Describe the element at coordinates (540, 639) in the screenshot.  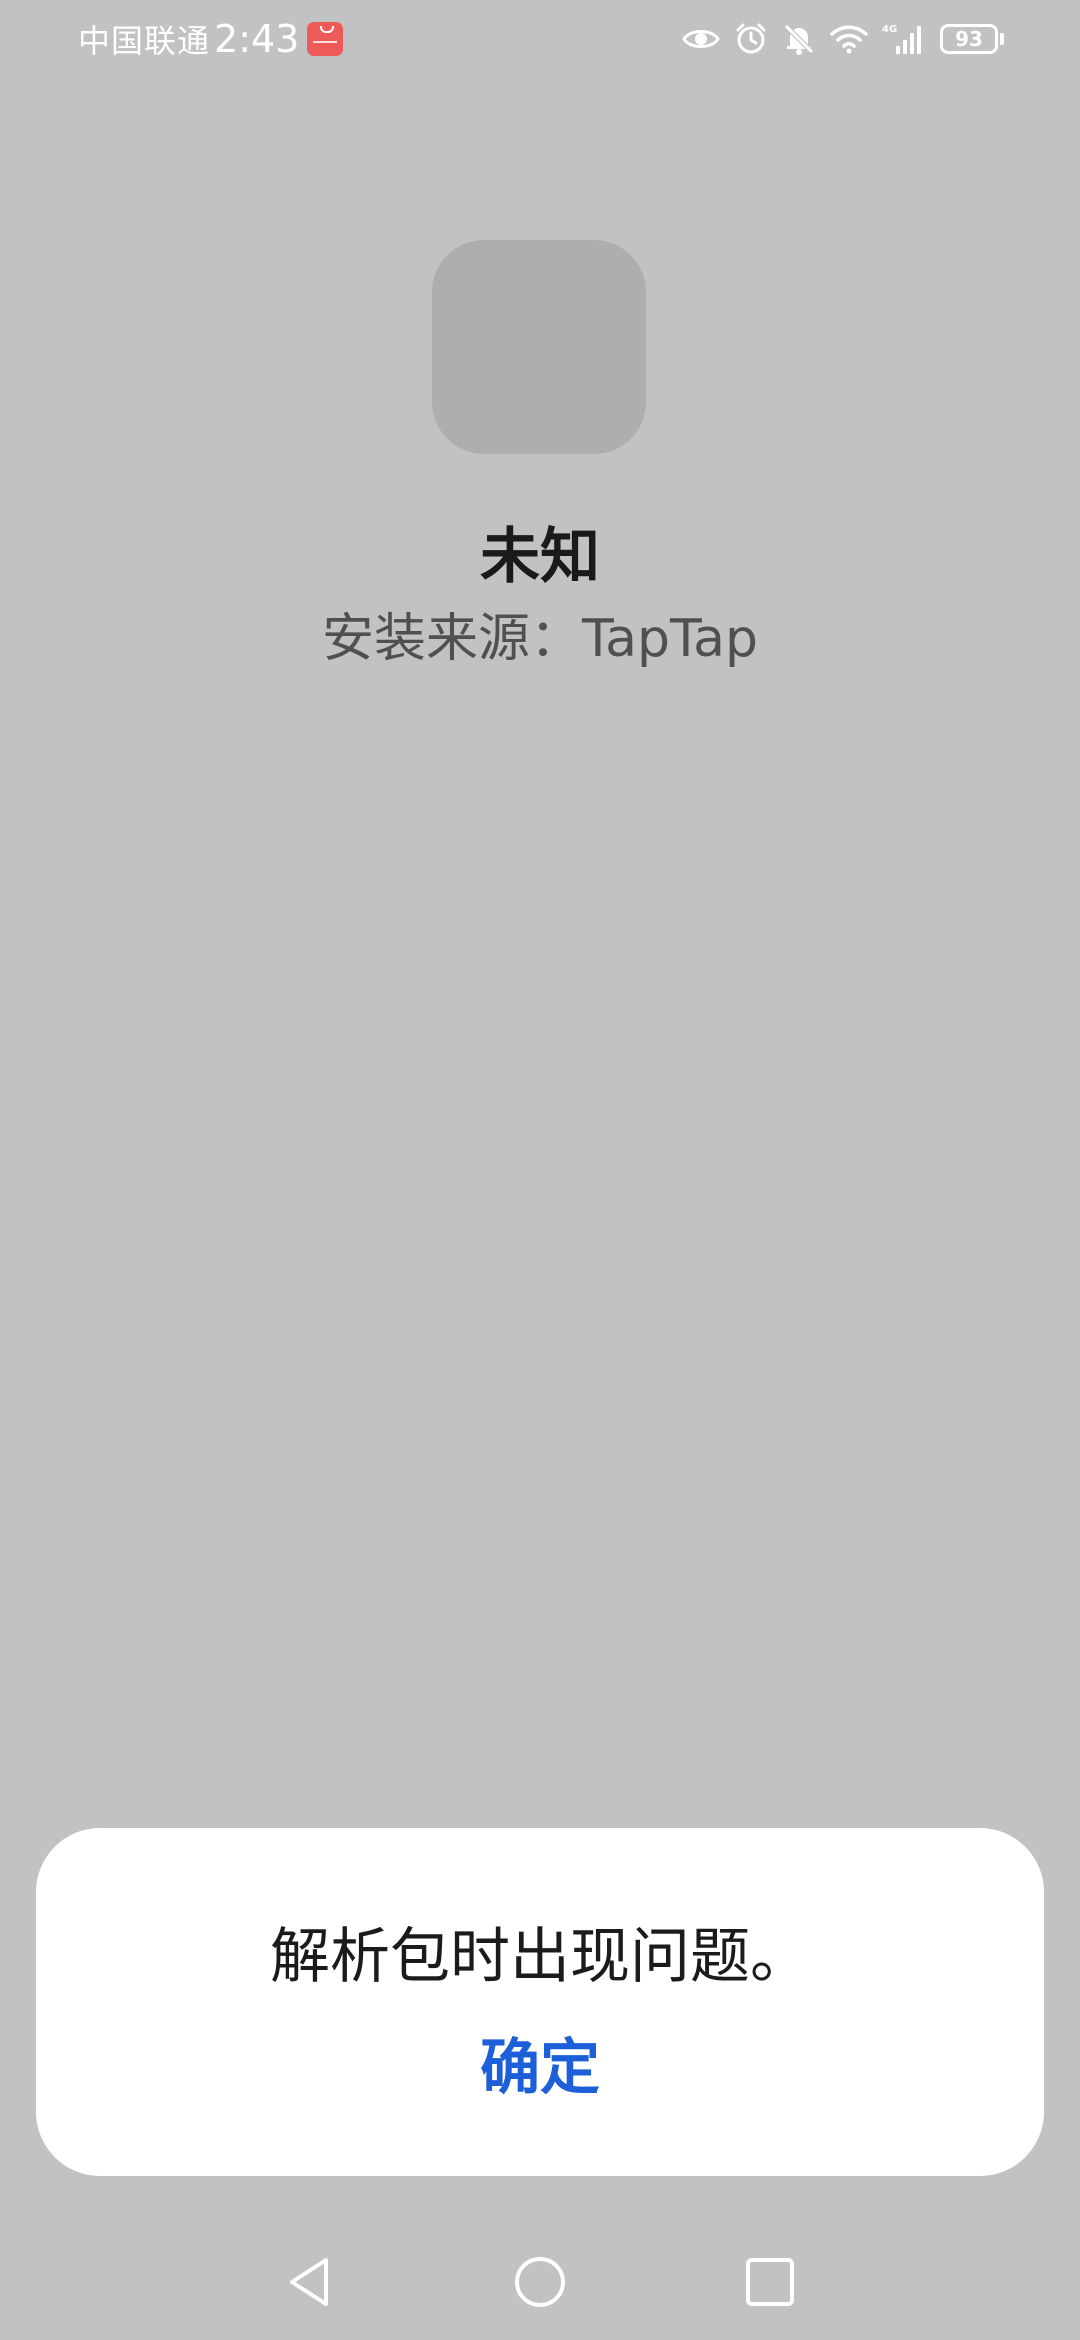
I see `install-source: 安装来源：TapTap` at that location.